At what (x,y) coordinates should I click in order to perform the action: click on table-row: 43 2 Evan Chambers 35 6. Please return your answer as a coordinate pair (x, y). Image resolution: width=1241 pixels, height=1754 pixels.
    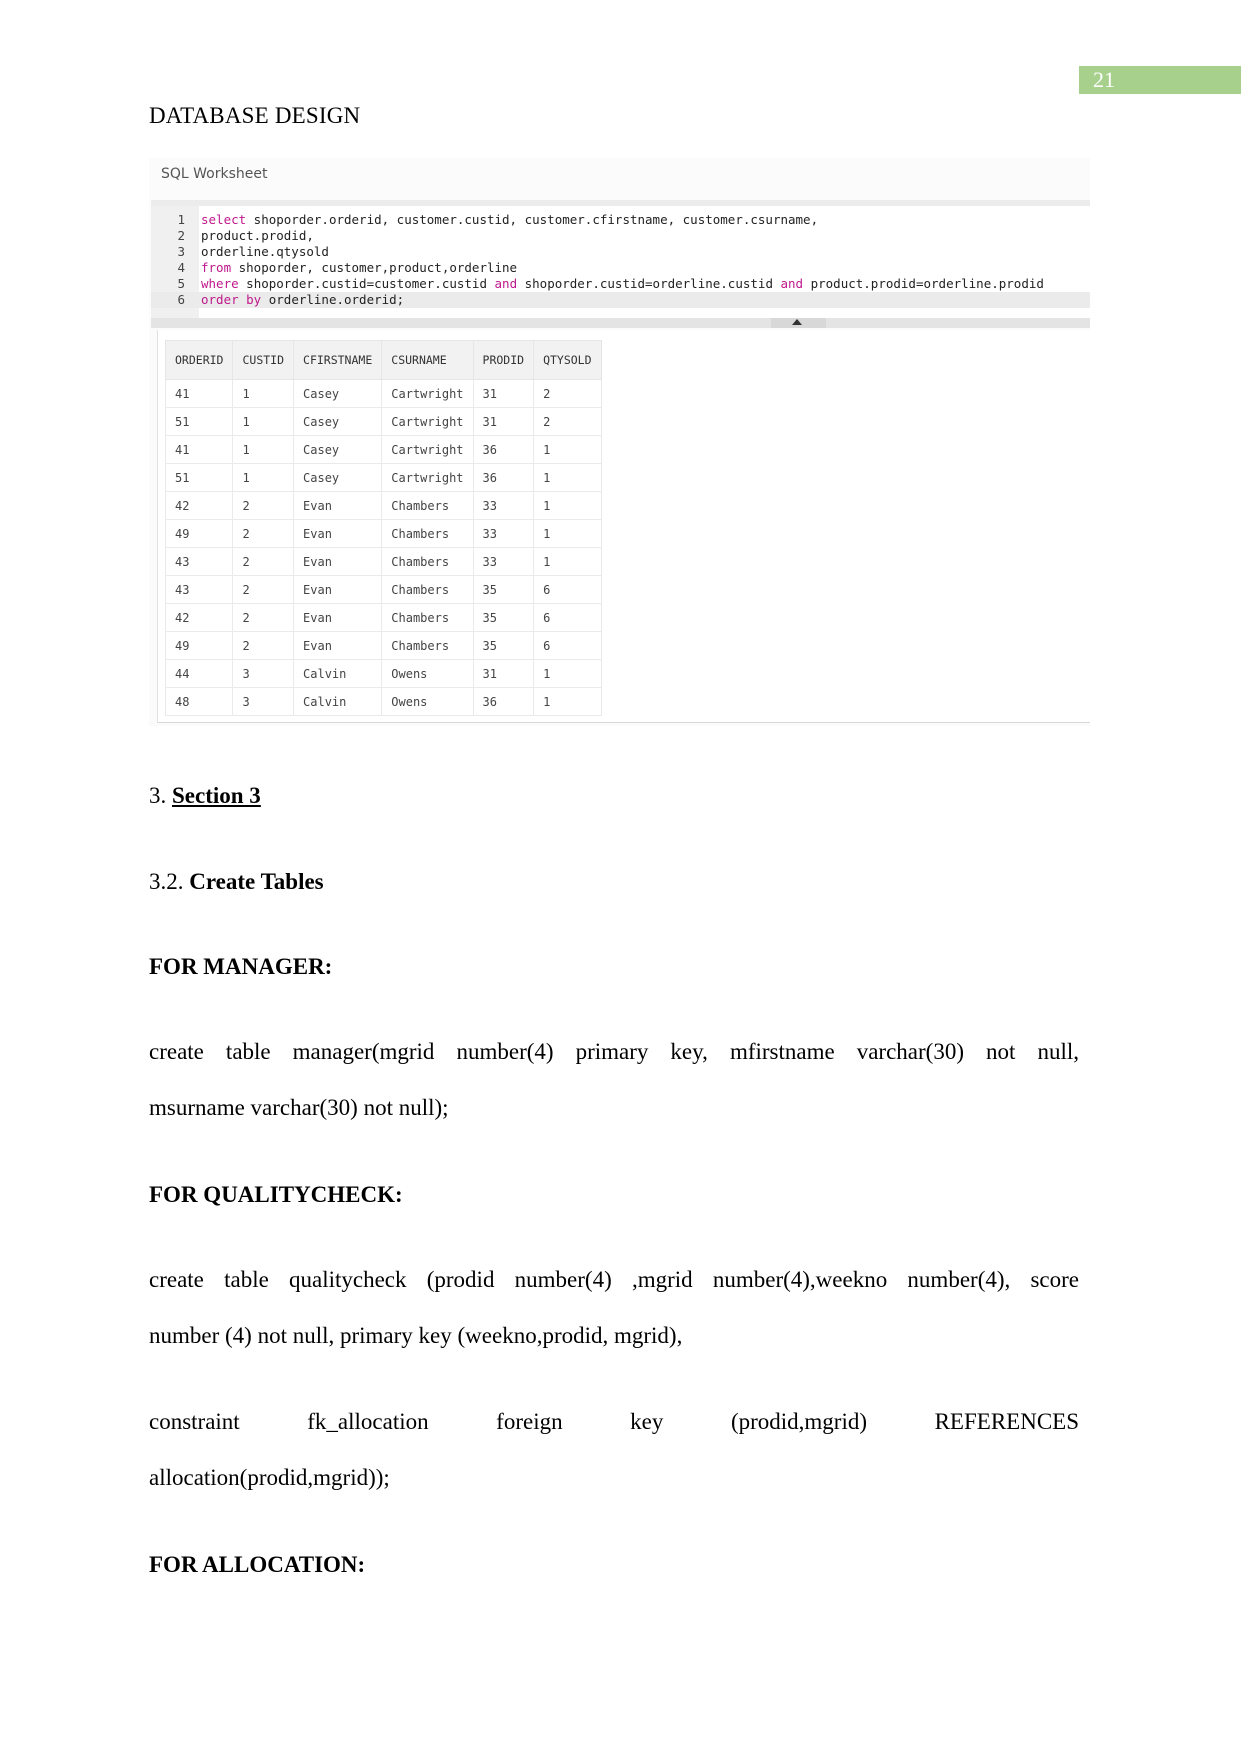
    Looking at the image, I should click on (383, 589).